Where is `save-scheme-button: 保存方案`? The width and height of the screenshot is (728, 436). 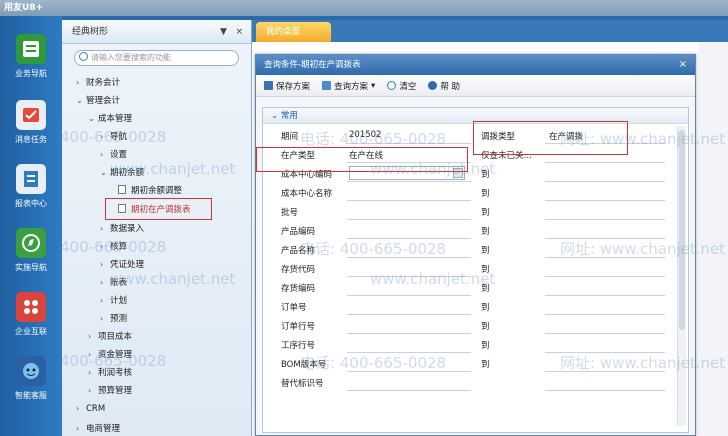 save-scheme-button: 保存方案 is located at coordinates (287, 86).